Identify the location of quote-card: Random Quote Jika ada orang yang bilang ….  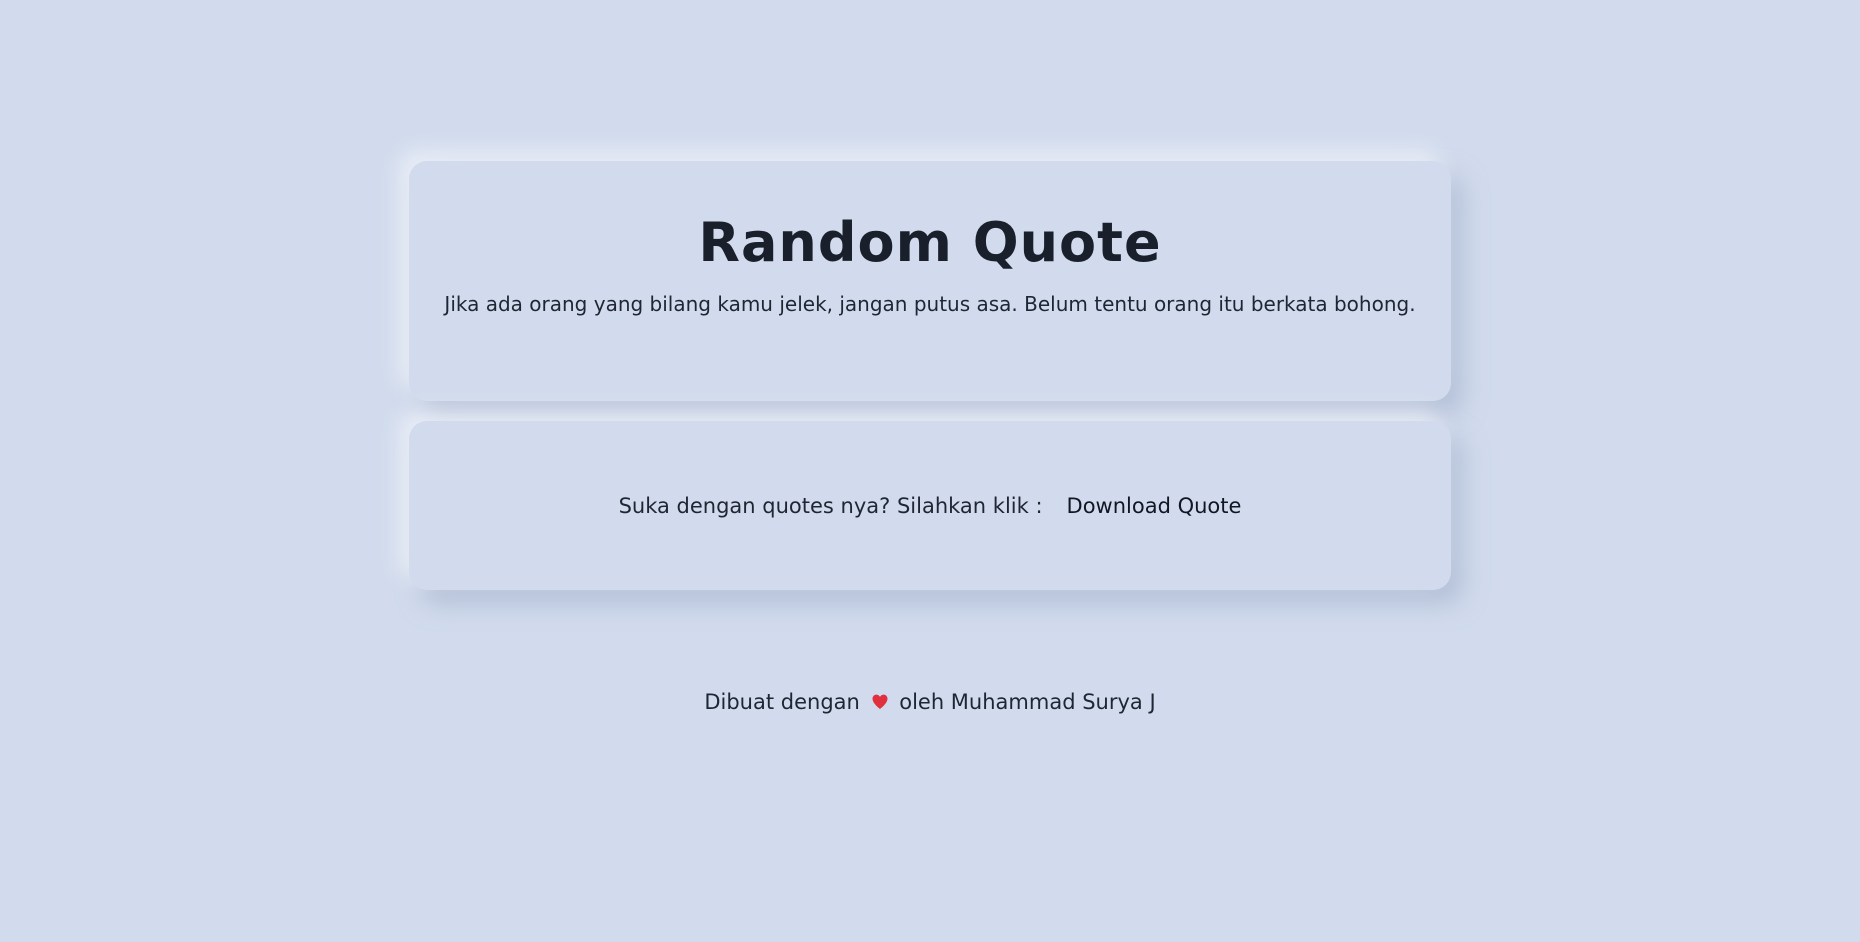
(930, 281).